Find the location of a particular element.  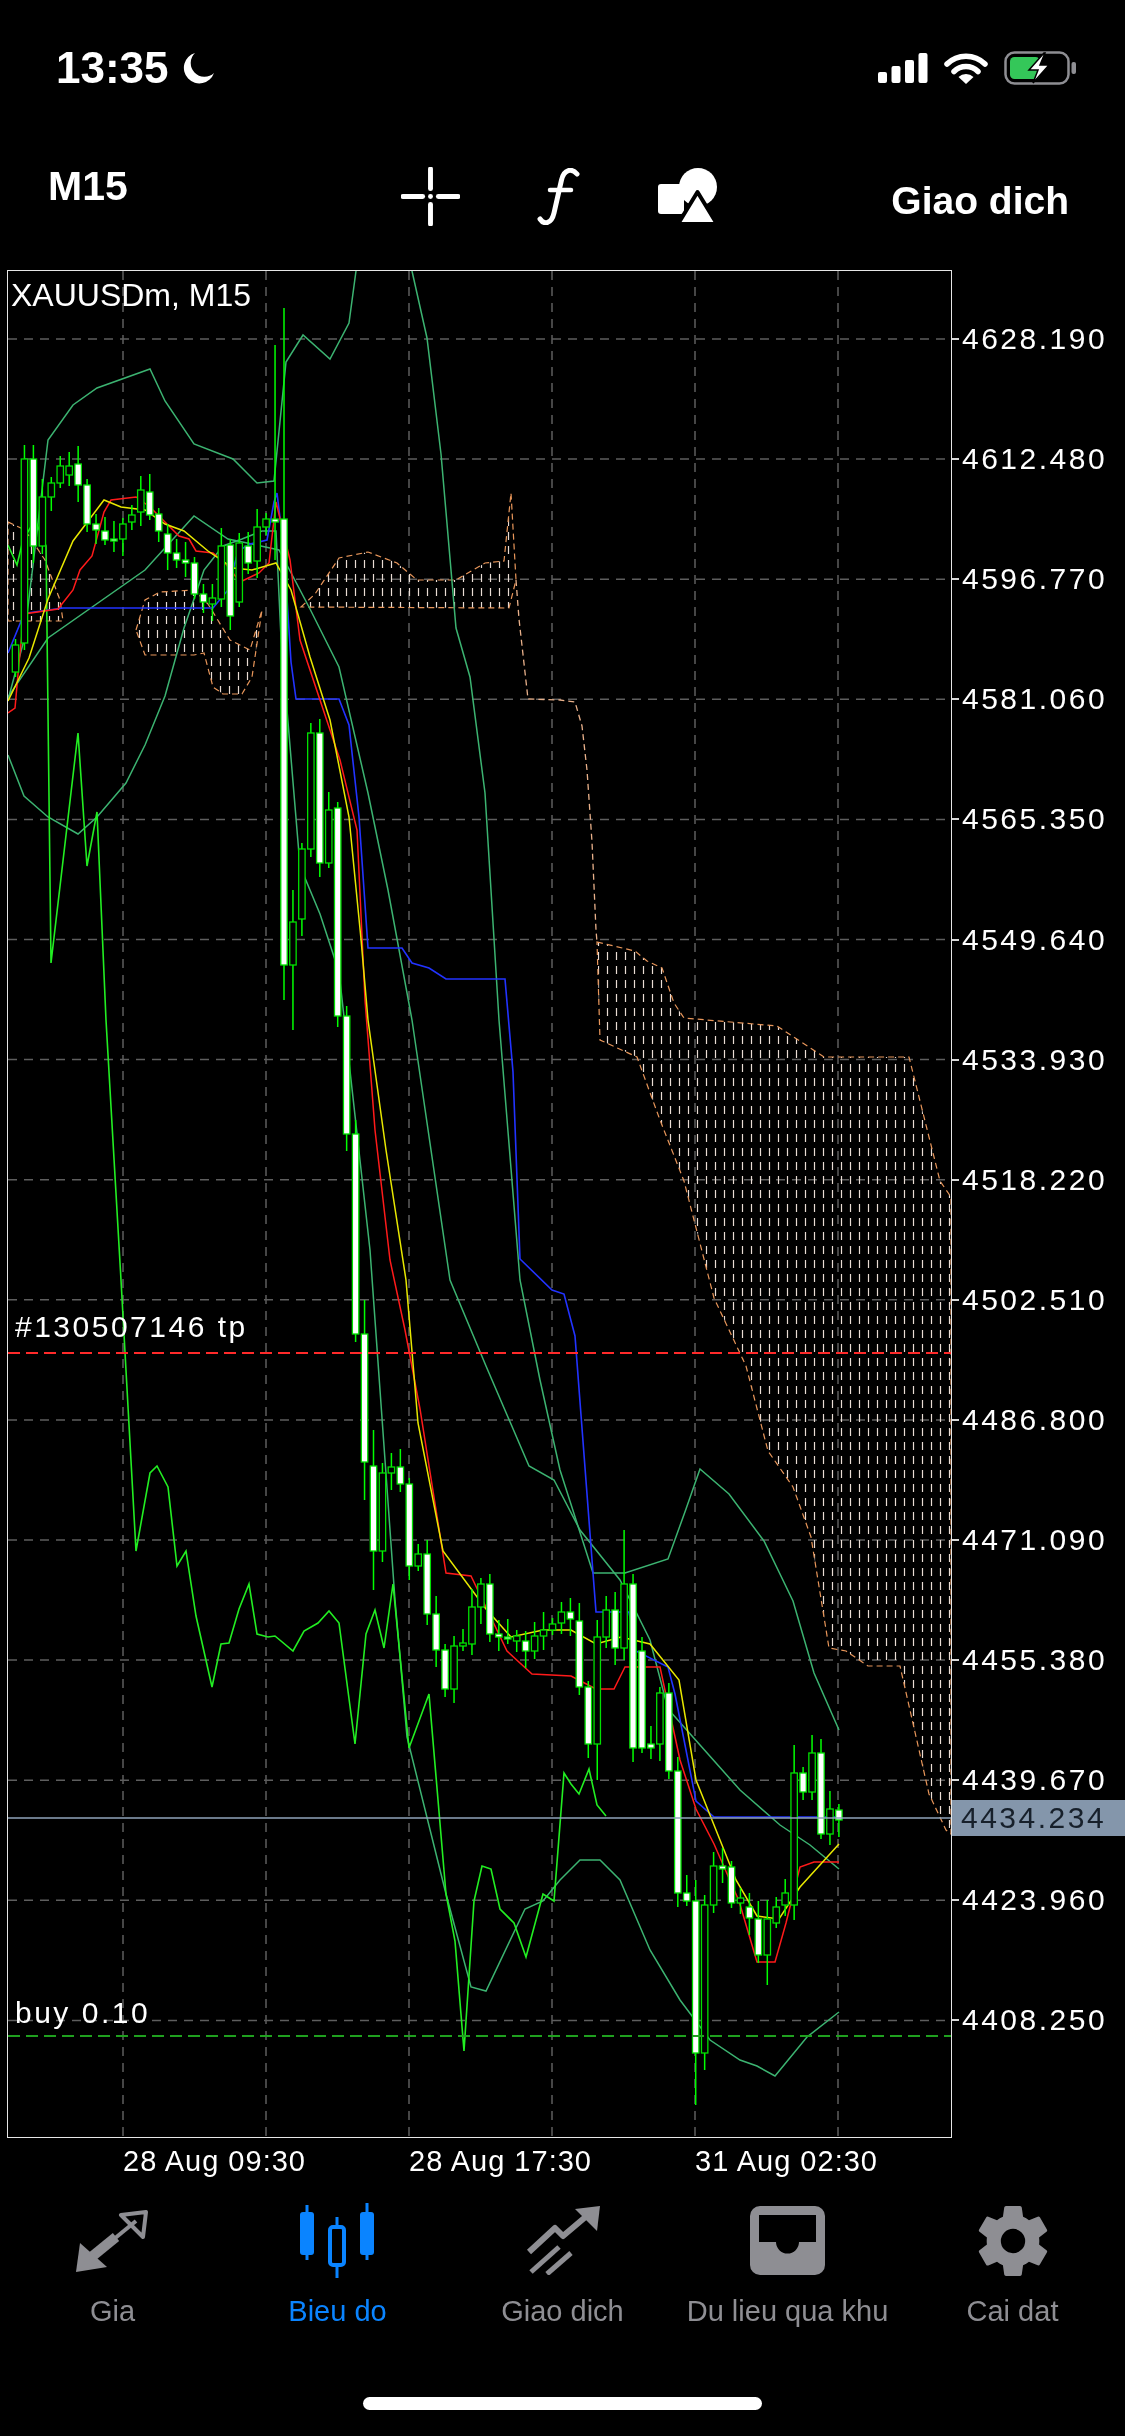

price-axis-label: 4408.250 is located at coordinates (1035, 2020).